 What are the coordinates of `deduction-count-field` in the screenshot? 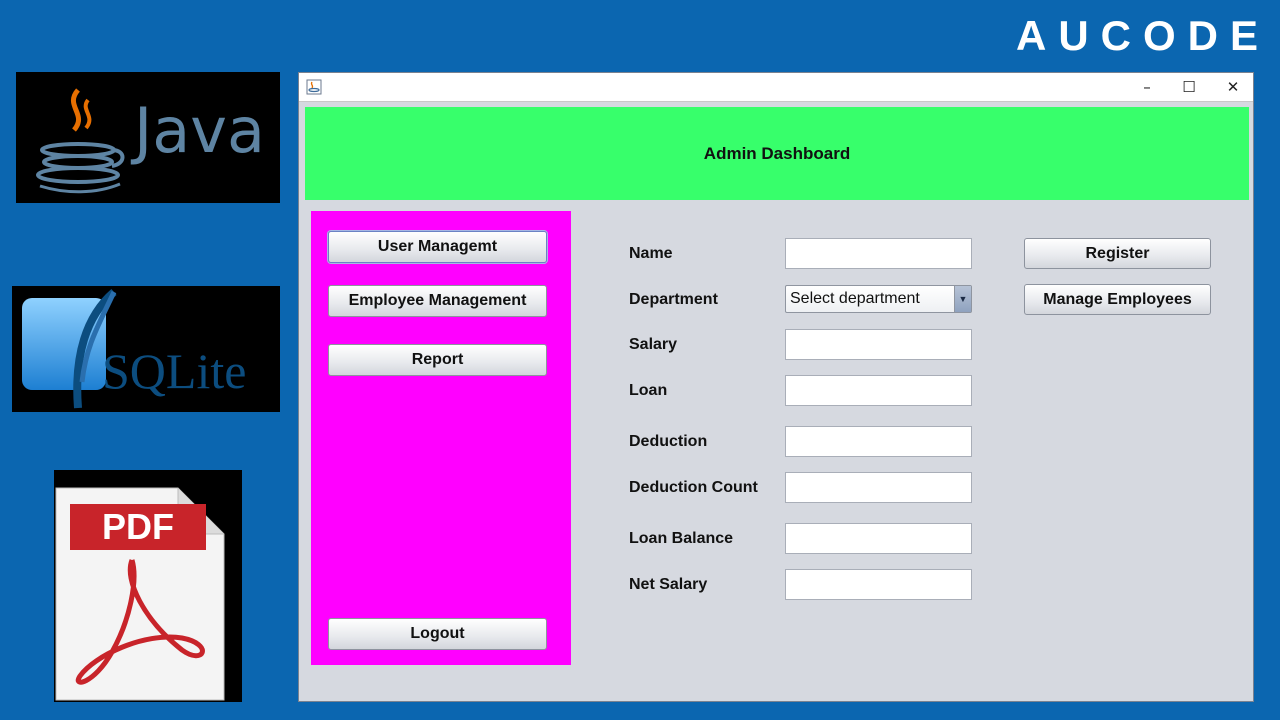 It's located at (878, 487).